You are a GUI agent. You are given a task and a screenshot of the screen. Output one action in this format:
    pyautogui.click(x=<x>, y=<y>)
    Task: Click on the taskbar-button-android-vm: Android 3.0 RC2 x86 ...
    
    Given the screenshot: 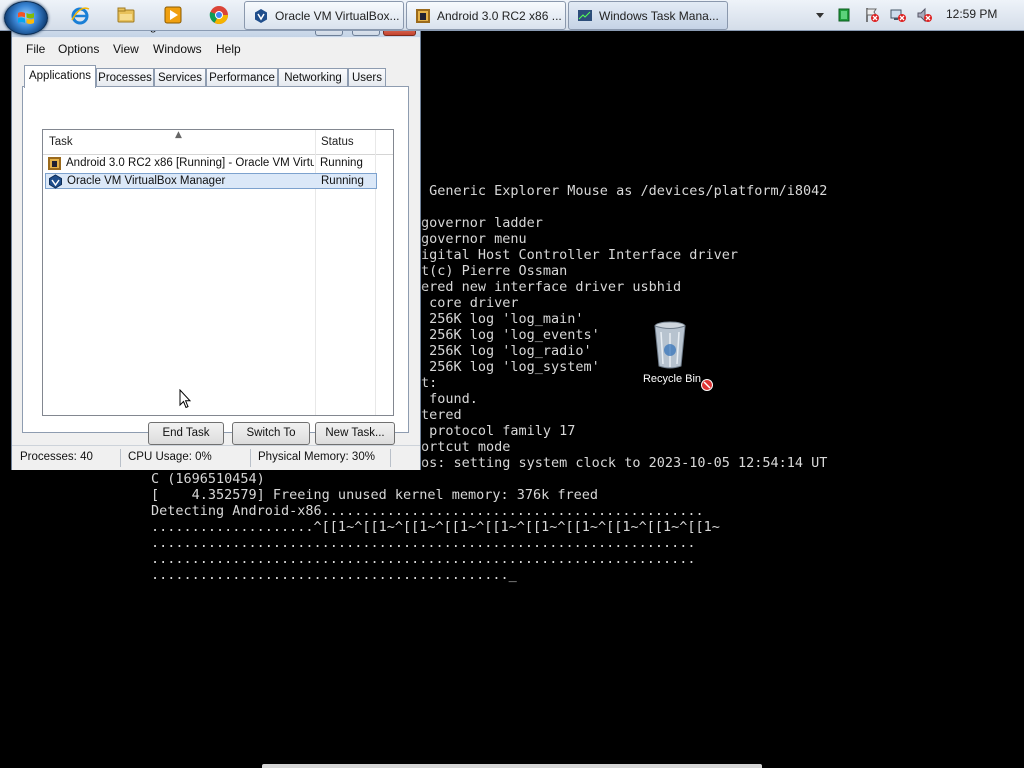 What is the action you would take?
    pyautogui.click(x=486, y=15)
    